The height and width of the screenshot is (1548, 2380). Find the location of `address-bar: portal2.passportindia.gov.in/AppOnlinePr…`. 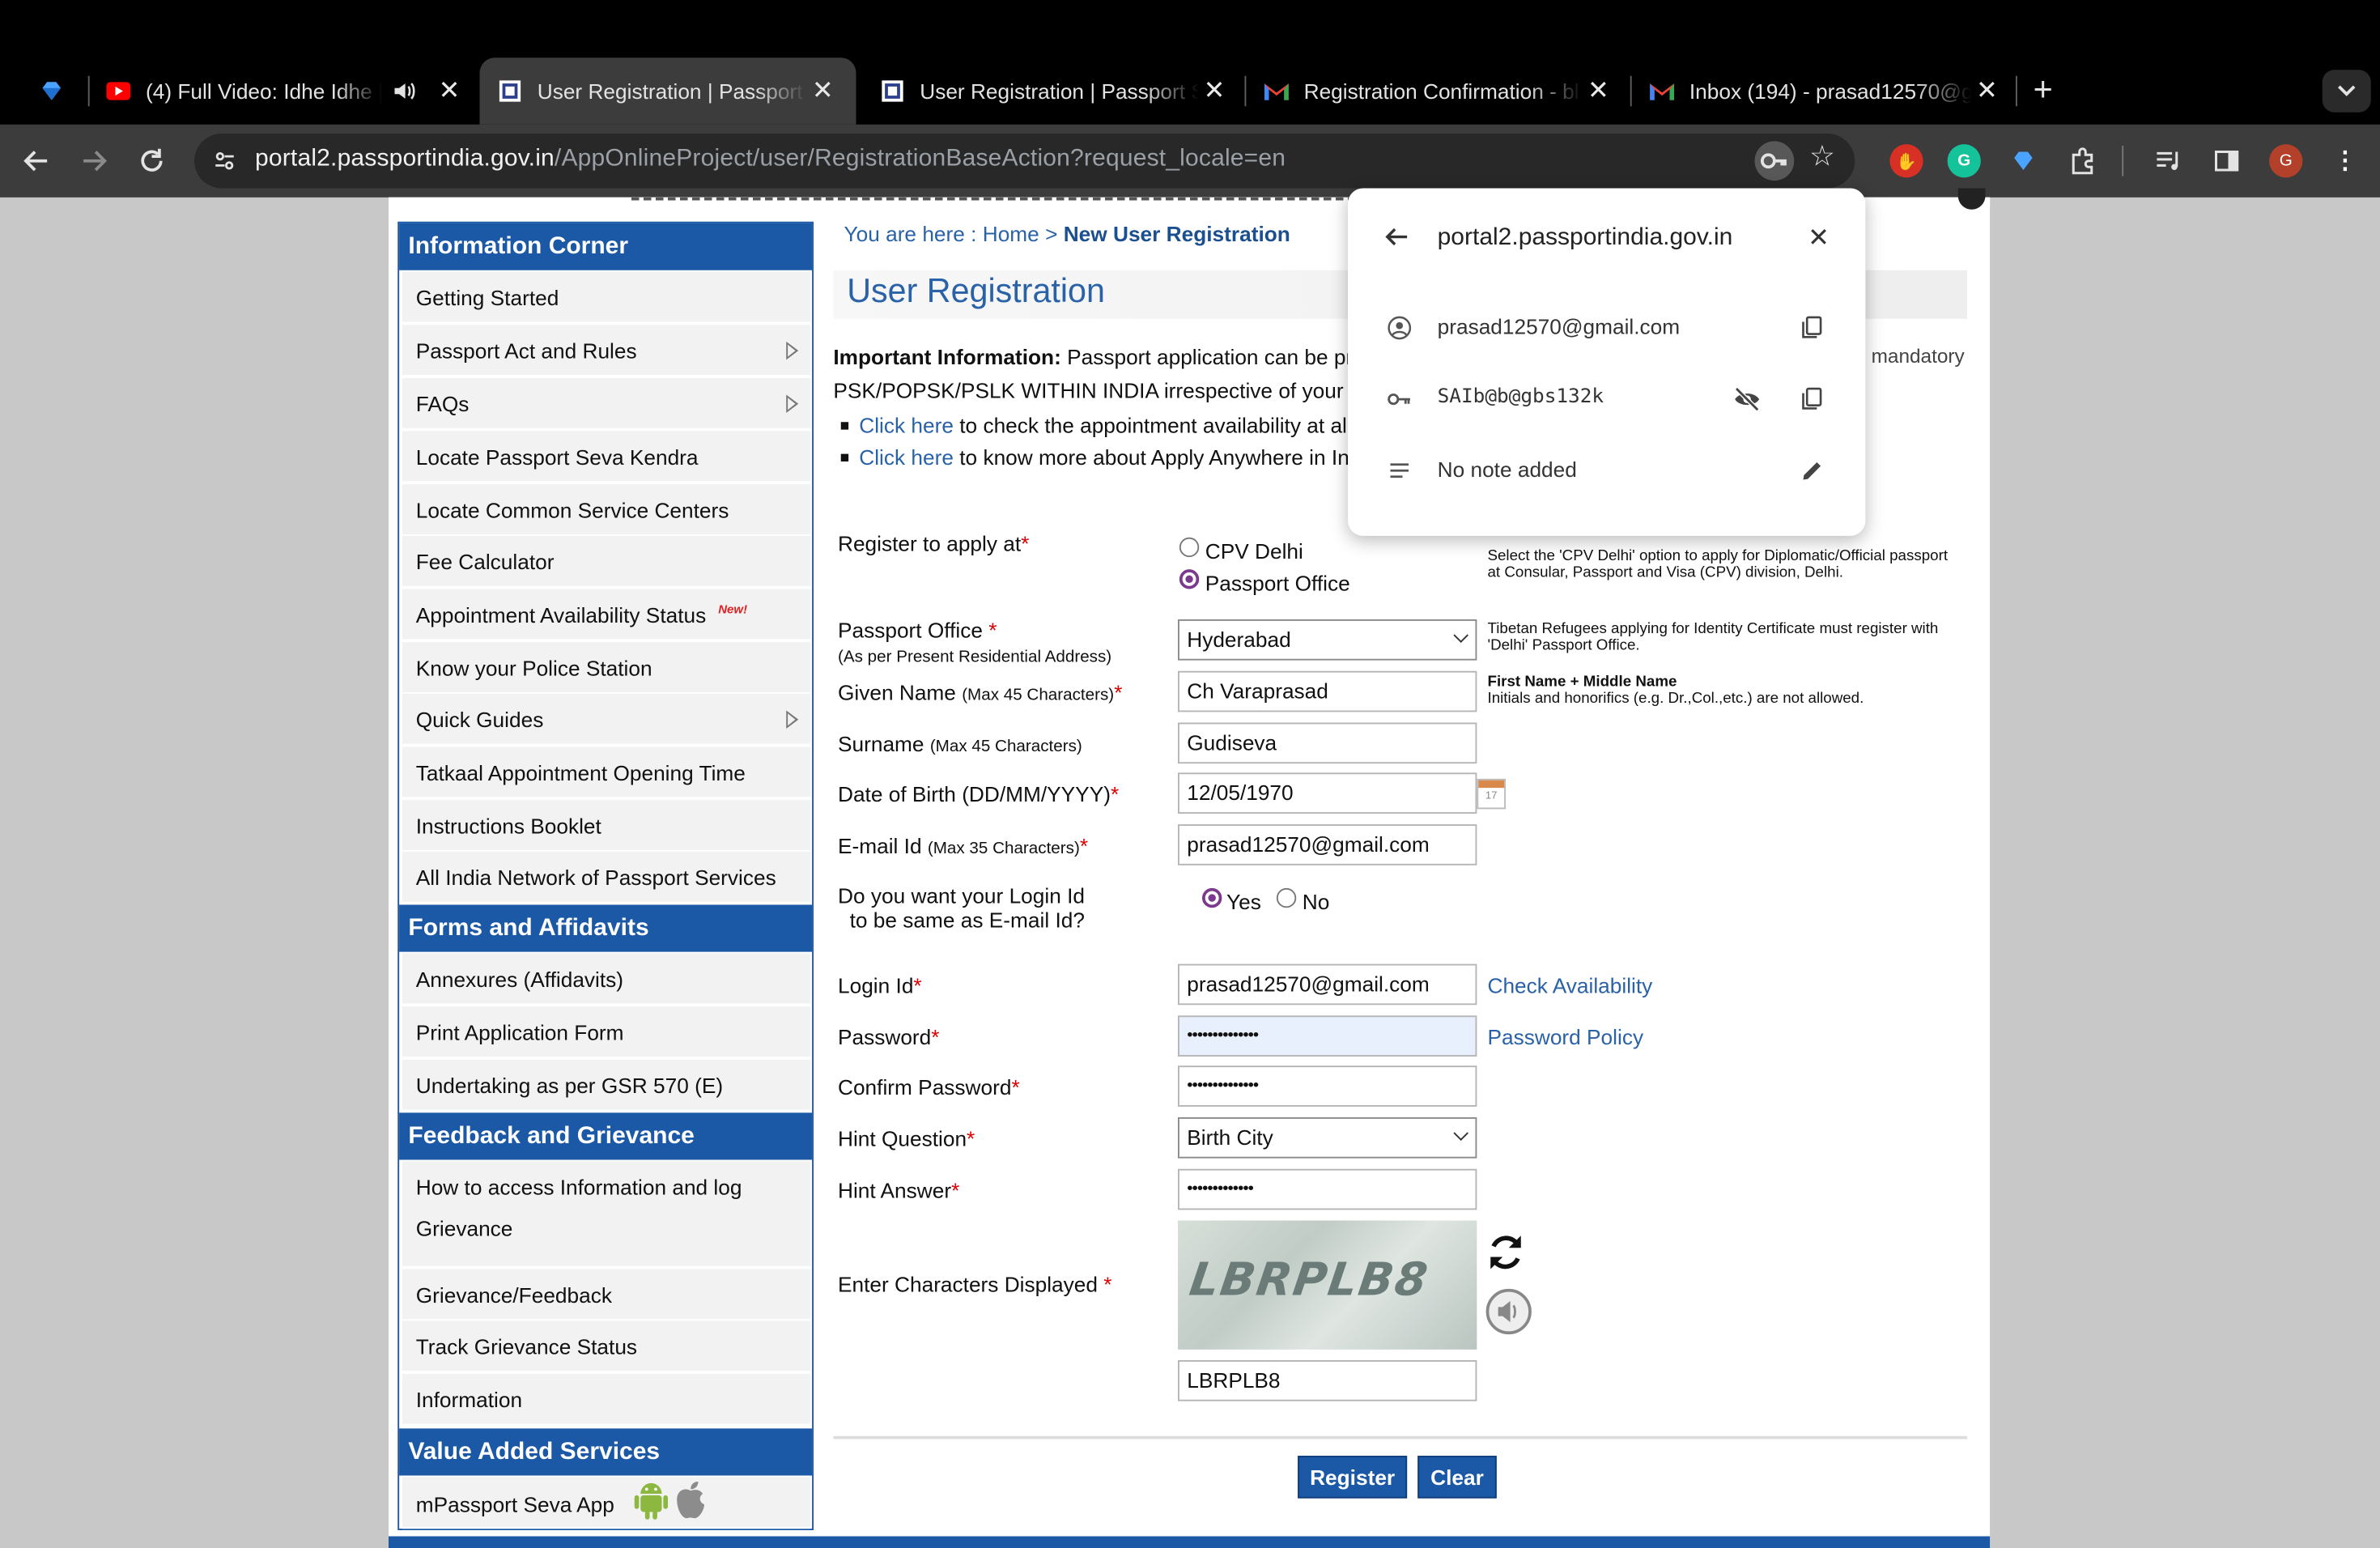

address-bar: portal2.passportindia.gov.in/AppOnlinePr… is located at coordinates (1024, 161).